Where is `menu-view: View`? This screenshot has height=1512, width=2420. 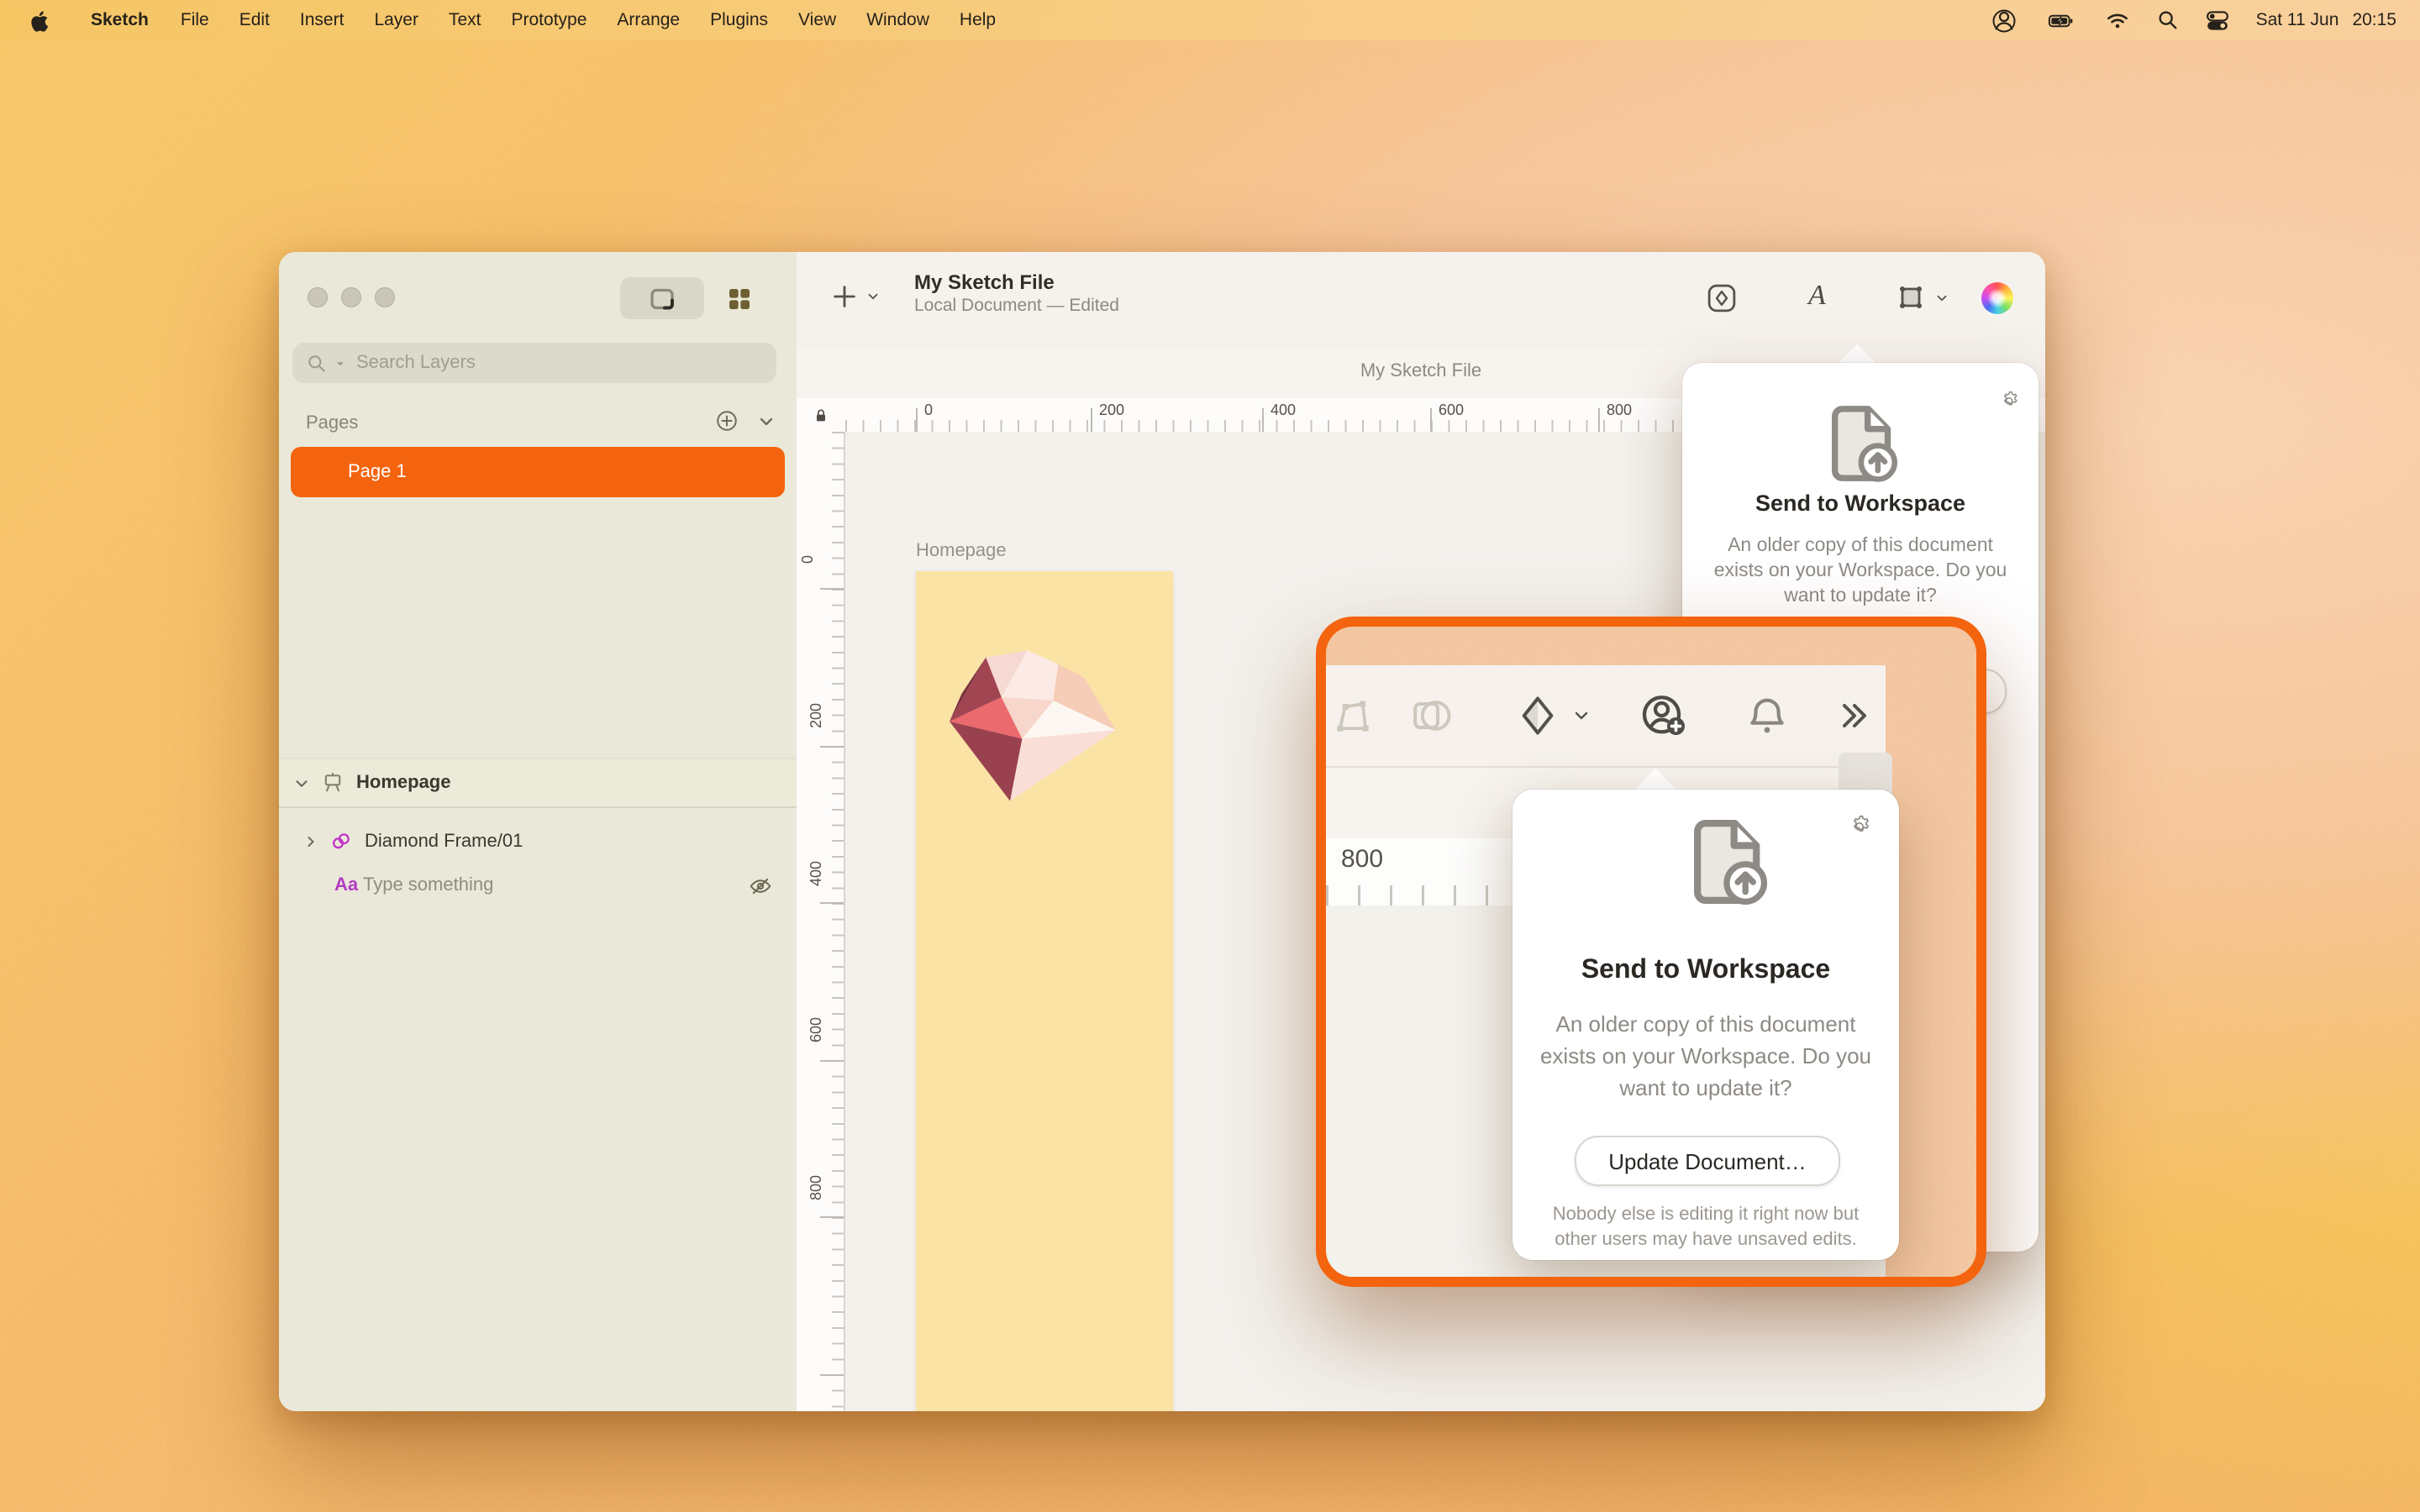 menu-view: View is located at coordinates (817, 20).